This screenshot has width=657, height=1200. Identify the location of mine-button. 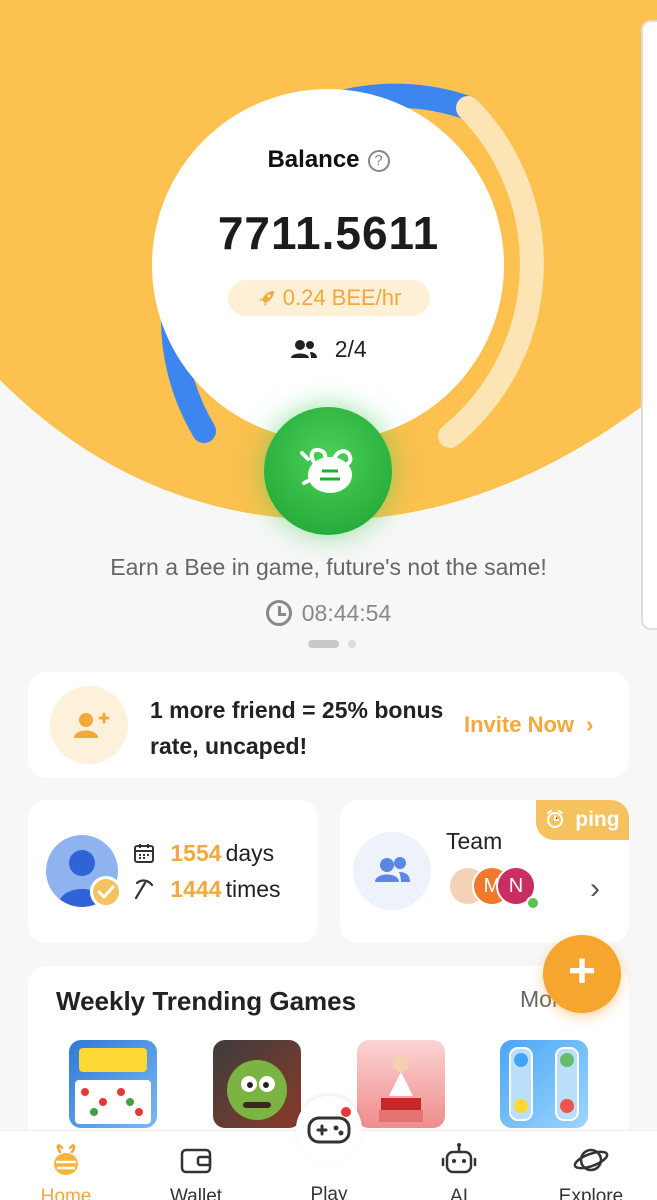
(328, 471).